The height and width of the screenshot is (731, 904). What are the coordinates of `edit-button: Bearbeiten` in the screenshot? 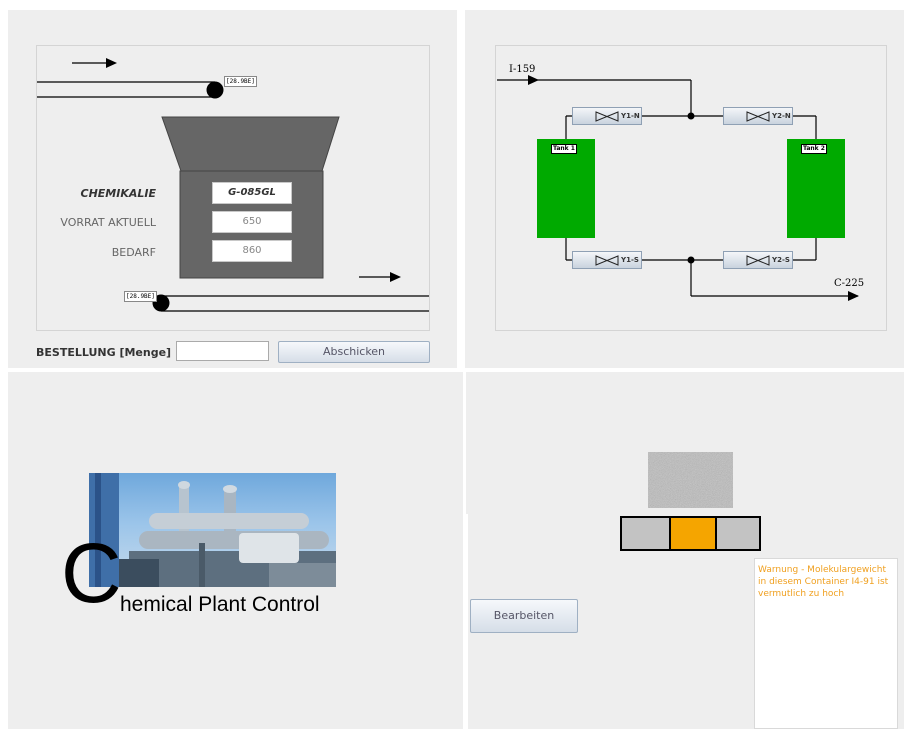 It's located at (524, 616).